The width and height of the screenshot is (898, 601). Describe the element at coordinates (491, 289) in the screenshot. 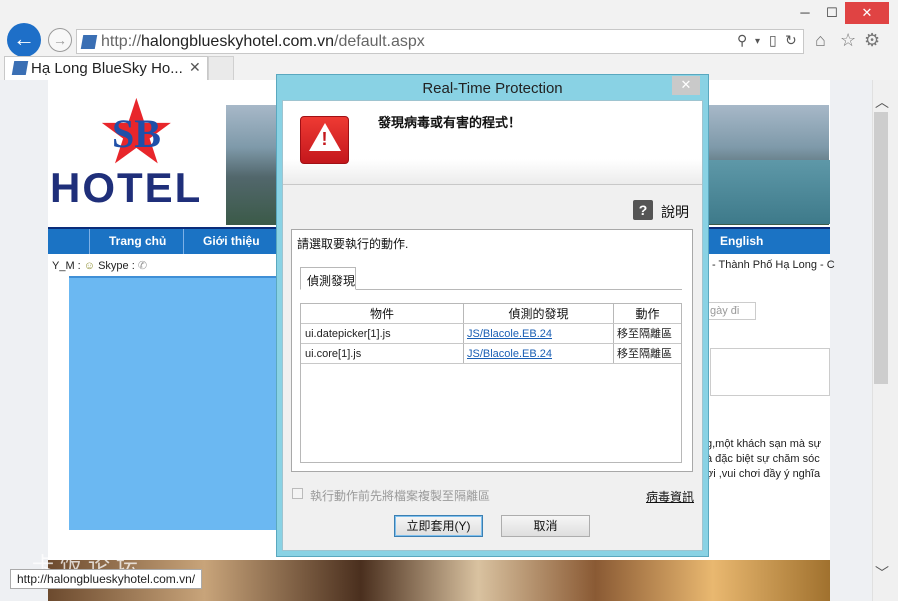

I see `tab-strip-line` at that location.